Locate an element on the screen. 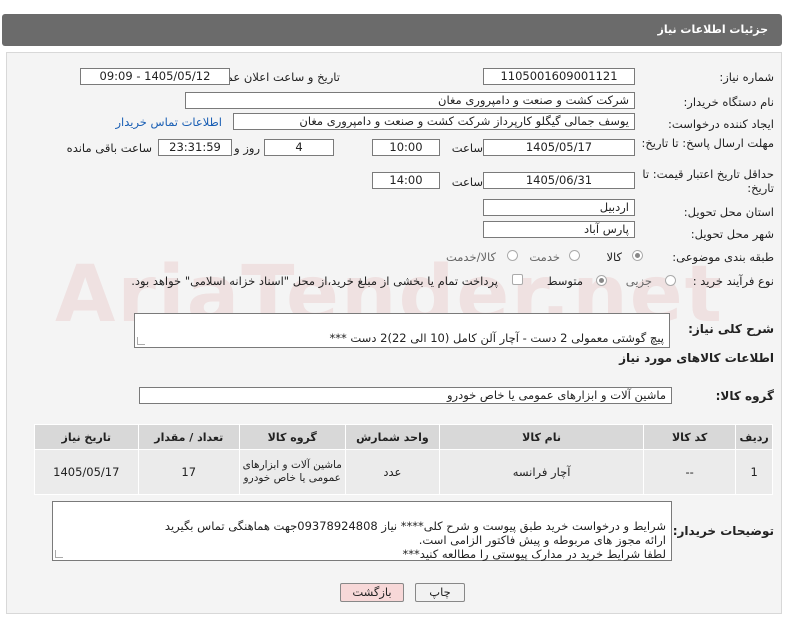  buyer-notes-label: توضیحات خریدار: is located at coordinates (723, 531).